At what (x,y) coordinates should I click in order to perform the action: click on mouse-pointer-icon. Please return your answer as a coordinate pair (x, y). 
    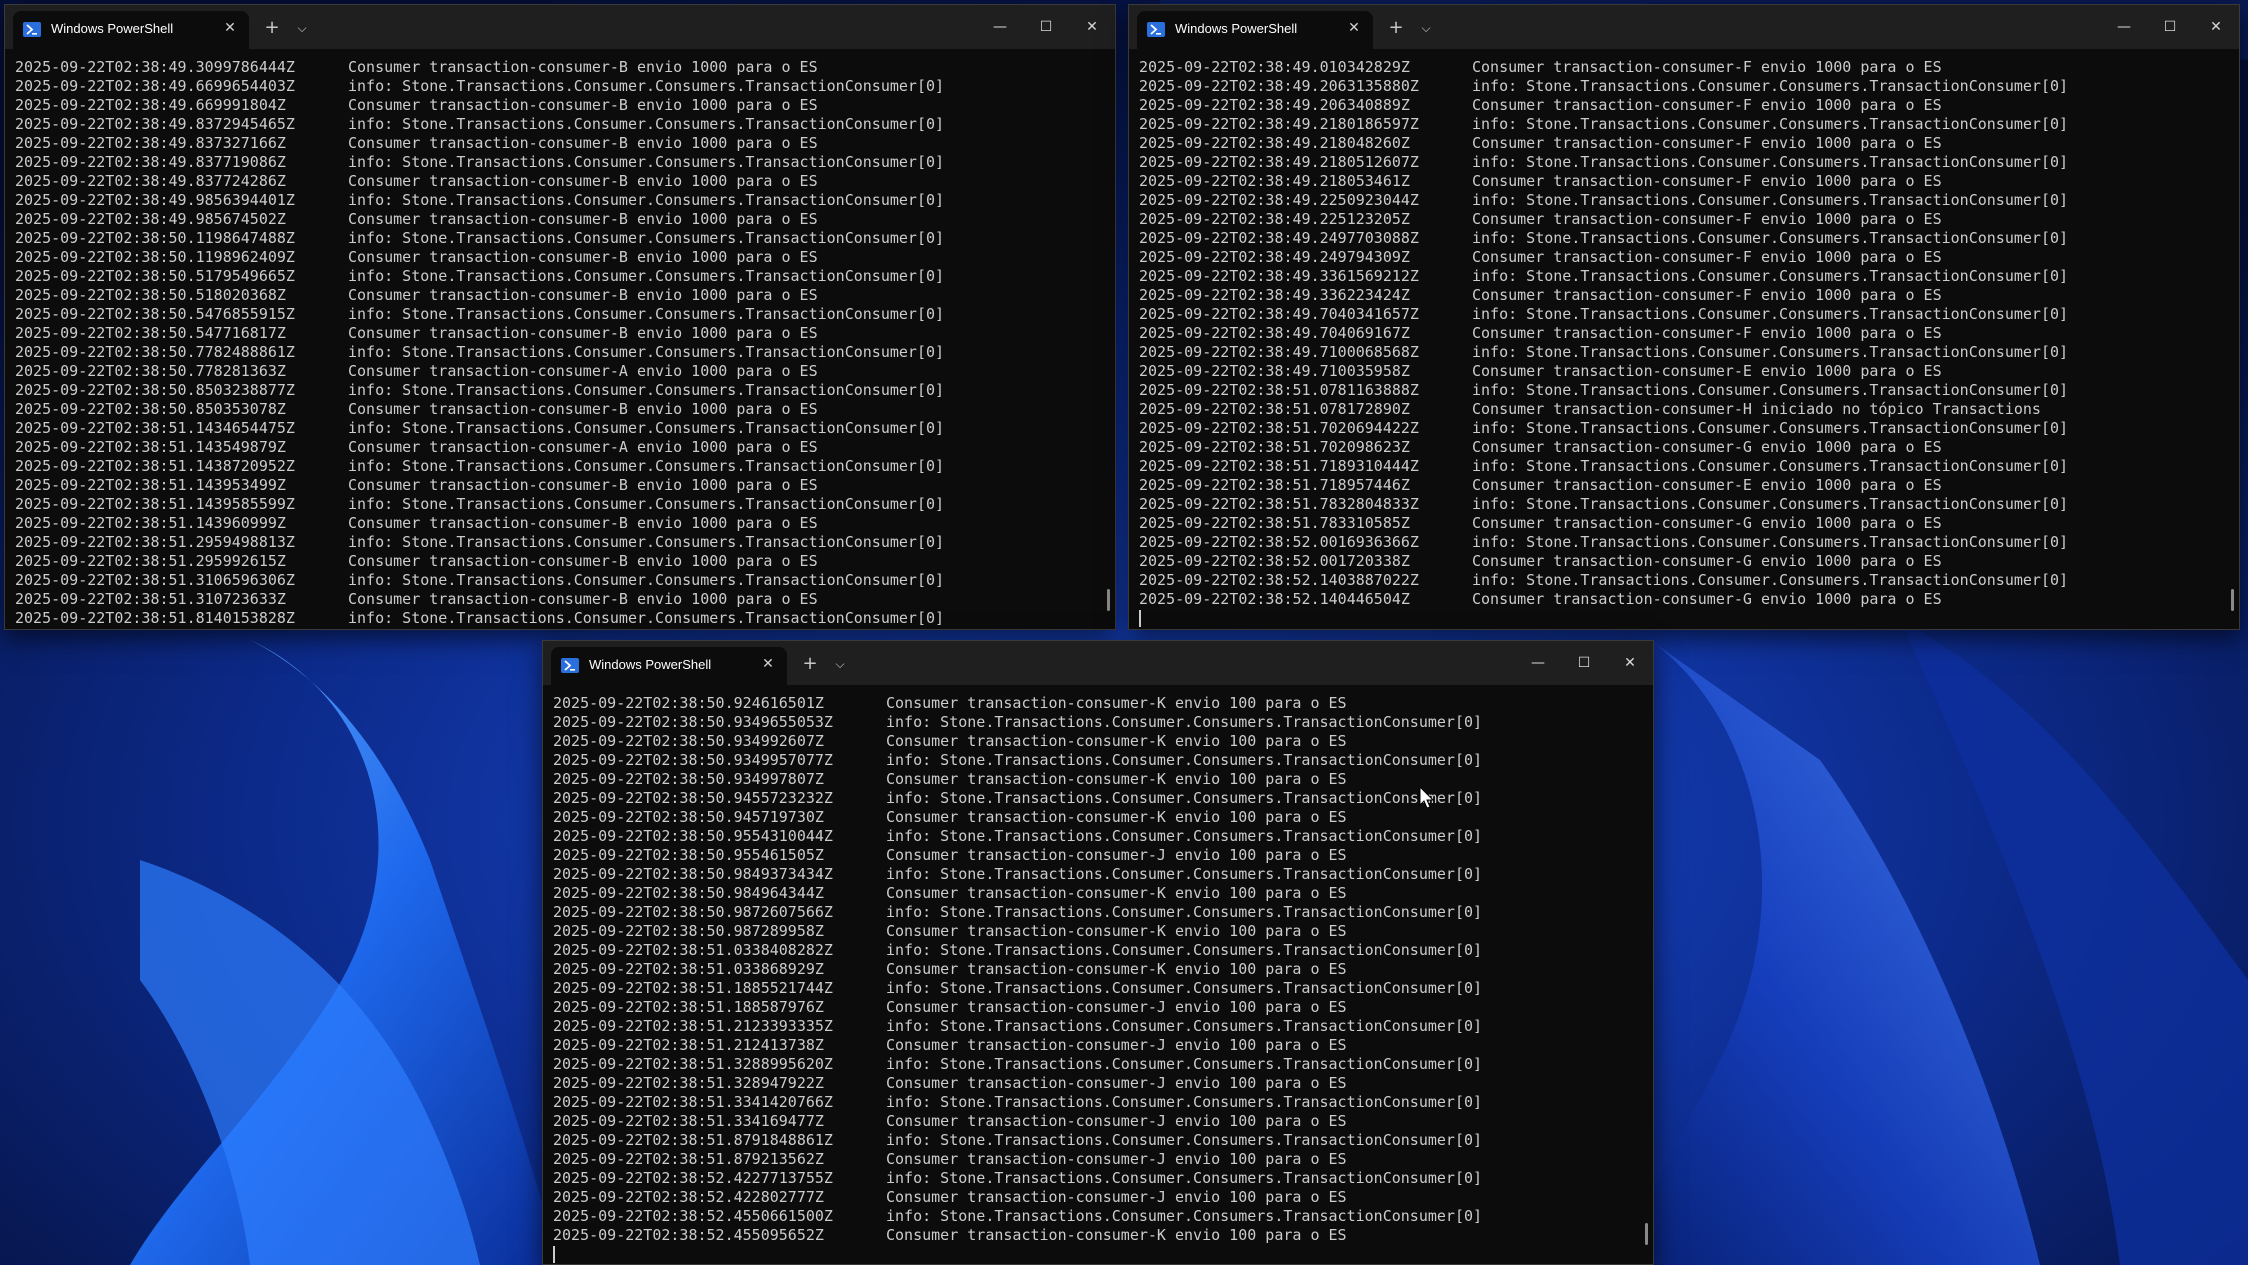
    Looking at the image, I should click on (1427, 797).